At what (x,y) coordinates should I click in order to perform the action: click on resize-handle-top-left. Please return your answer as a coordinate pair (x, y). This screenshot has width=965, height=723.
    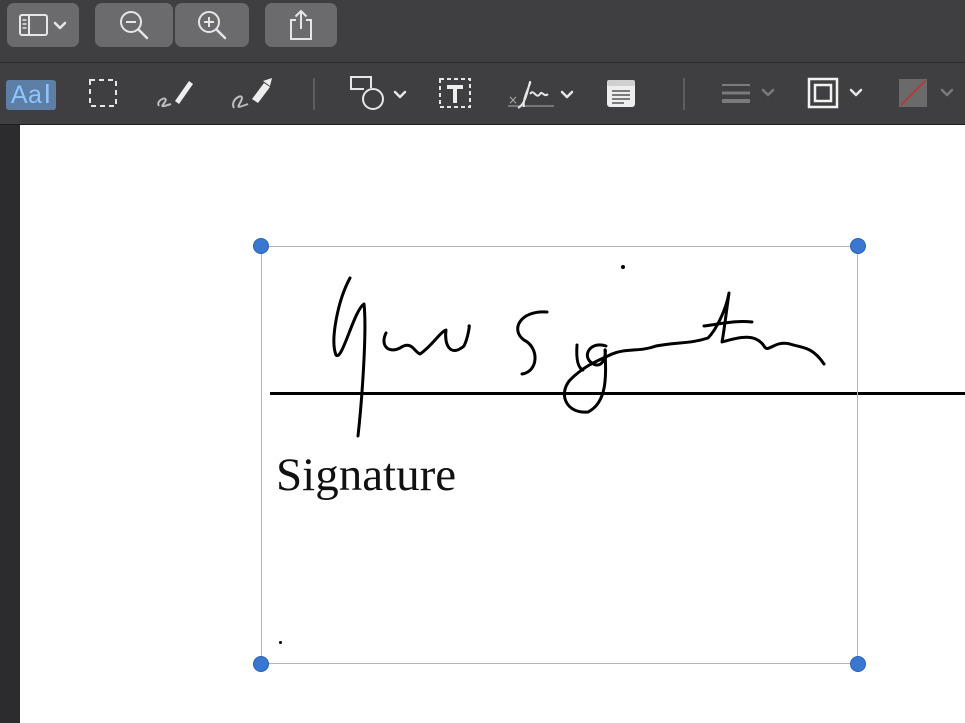
    Looking at the image, I should click on (261, 246).